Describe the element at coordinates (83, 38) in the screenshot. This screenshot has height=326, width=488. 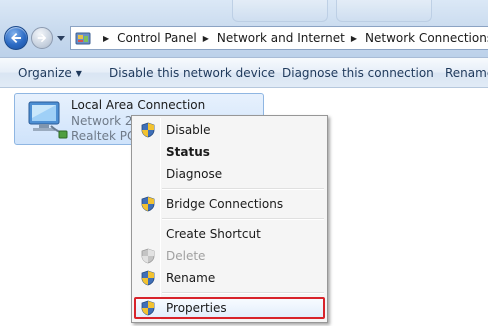
I see `control-panel-icon` at that location.